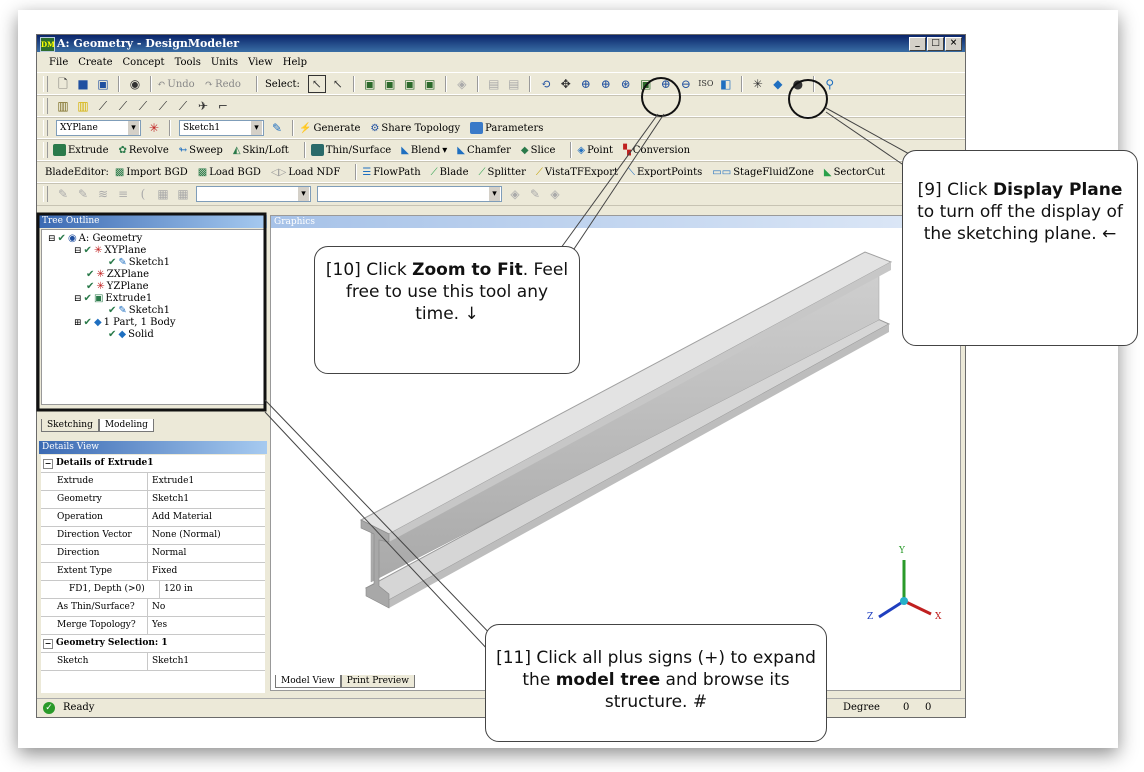 The width and height of the screenshot is (1144, 772). I want to click on menu-file: File, so click(58, 62).